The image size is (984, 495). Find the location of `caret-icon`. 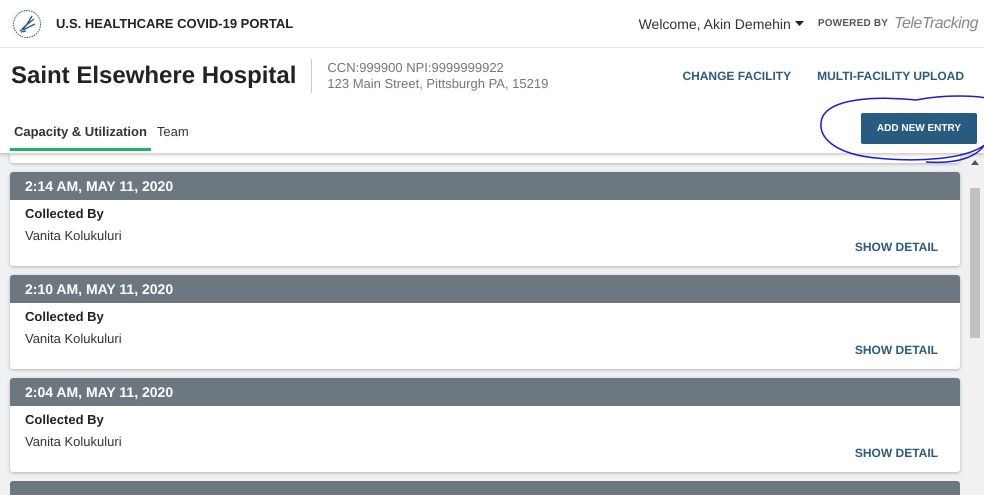

caret-icon is located at coordinates (799, 23).